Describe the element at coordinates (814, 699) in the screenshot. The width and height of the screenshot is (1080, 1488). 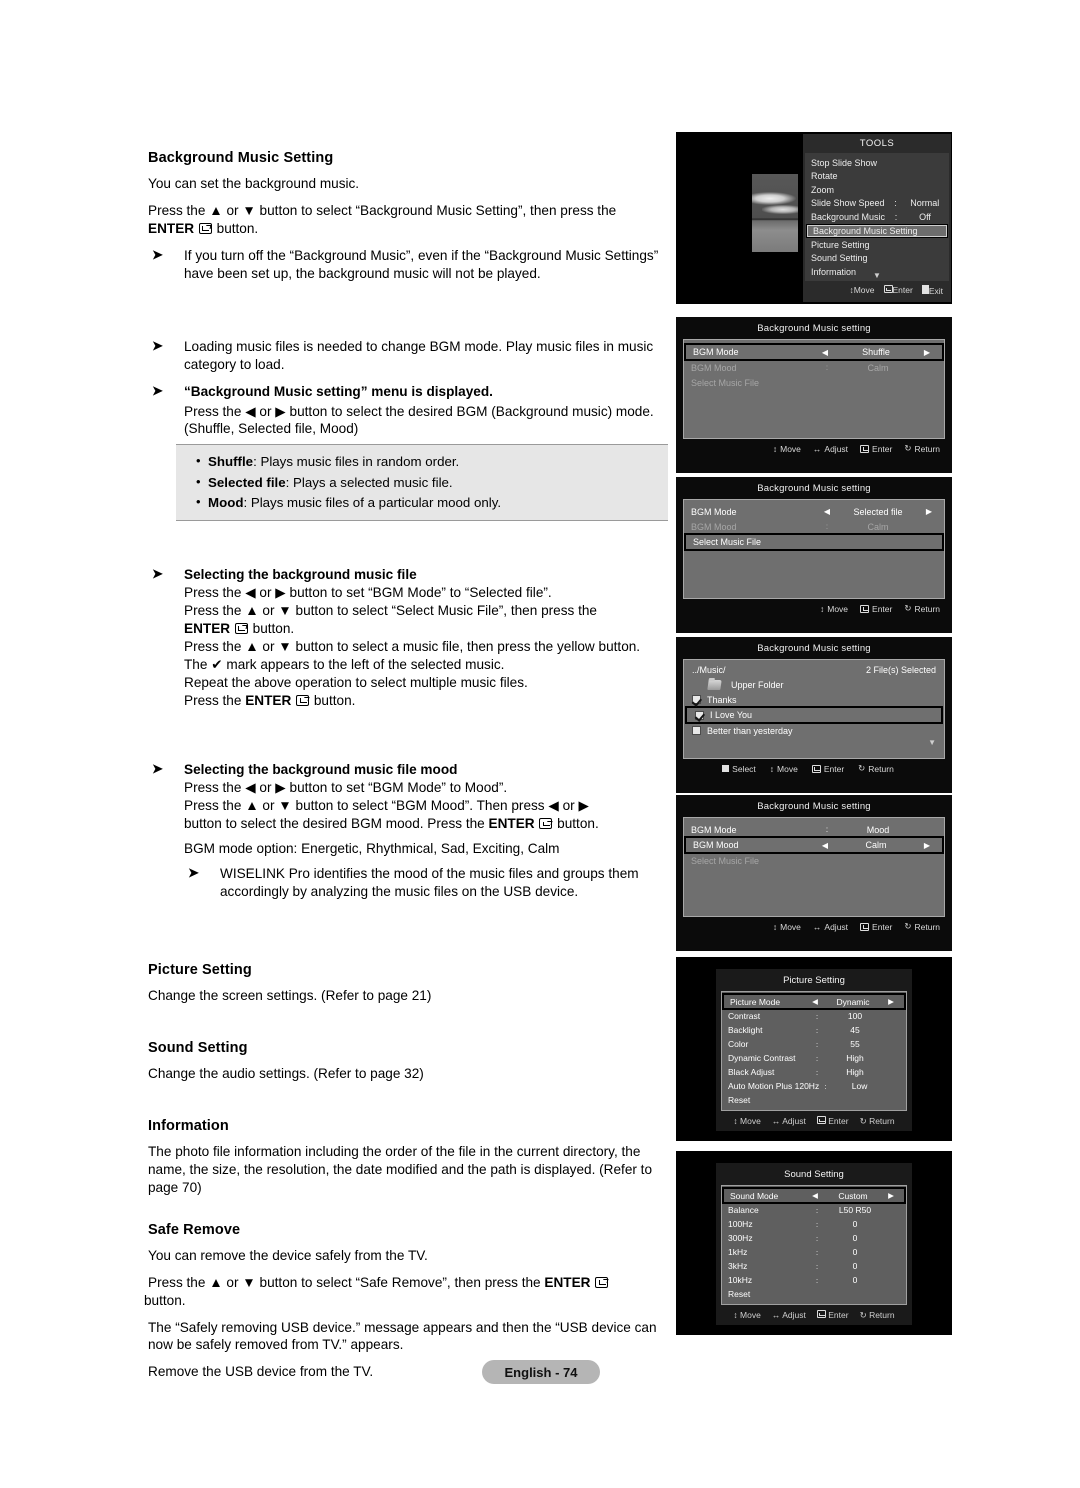
I see `file-row: Thanks` at that location.